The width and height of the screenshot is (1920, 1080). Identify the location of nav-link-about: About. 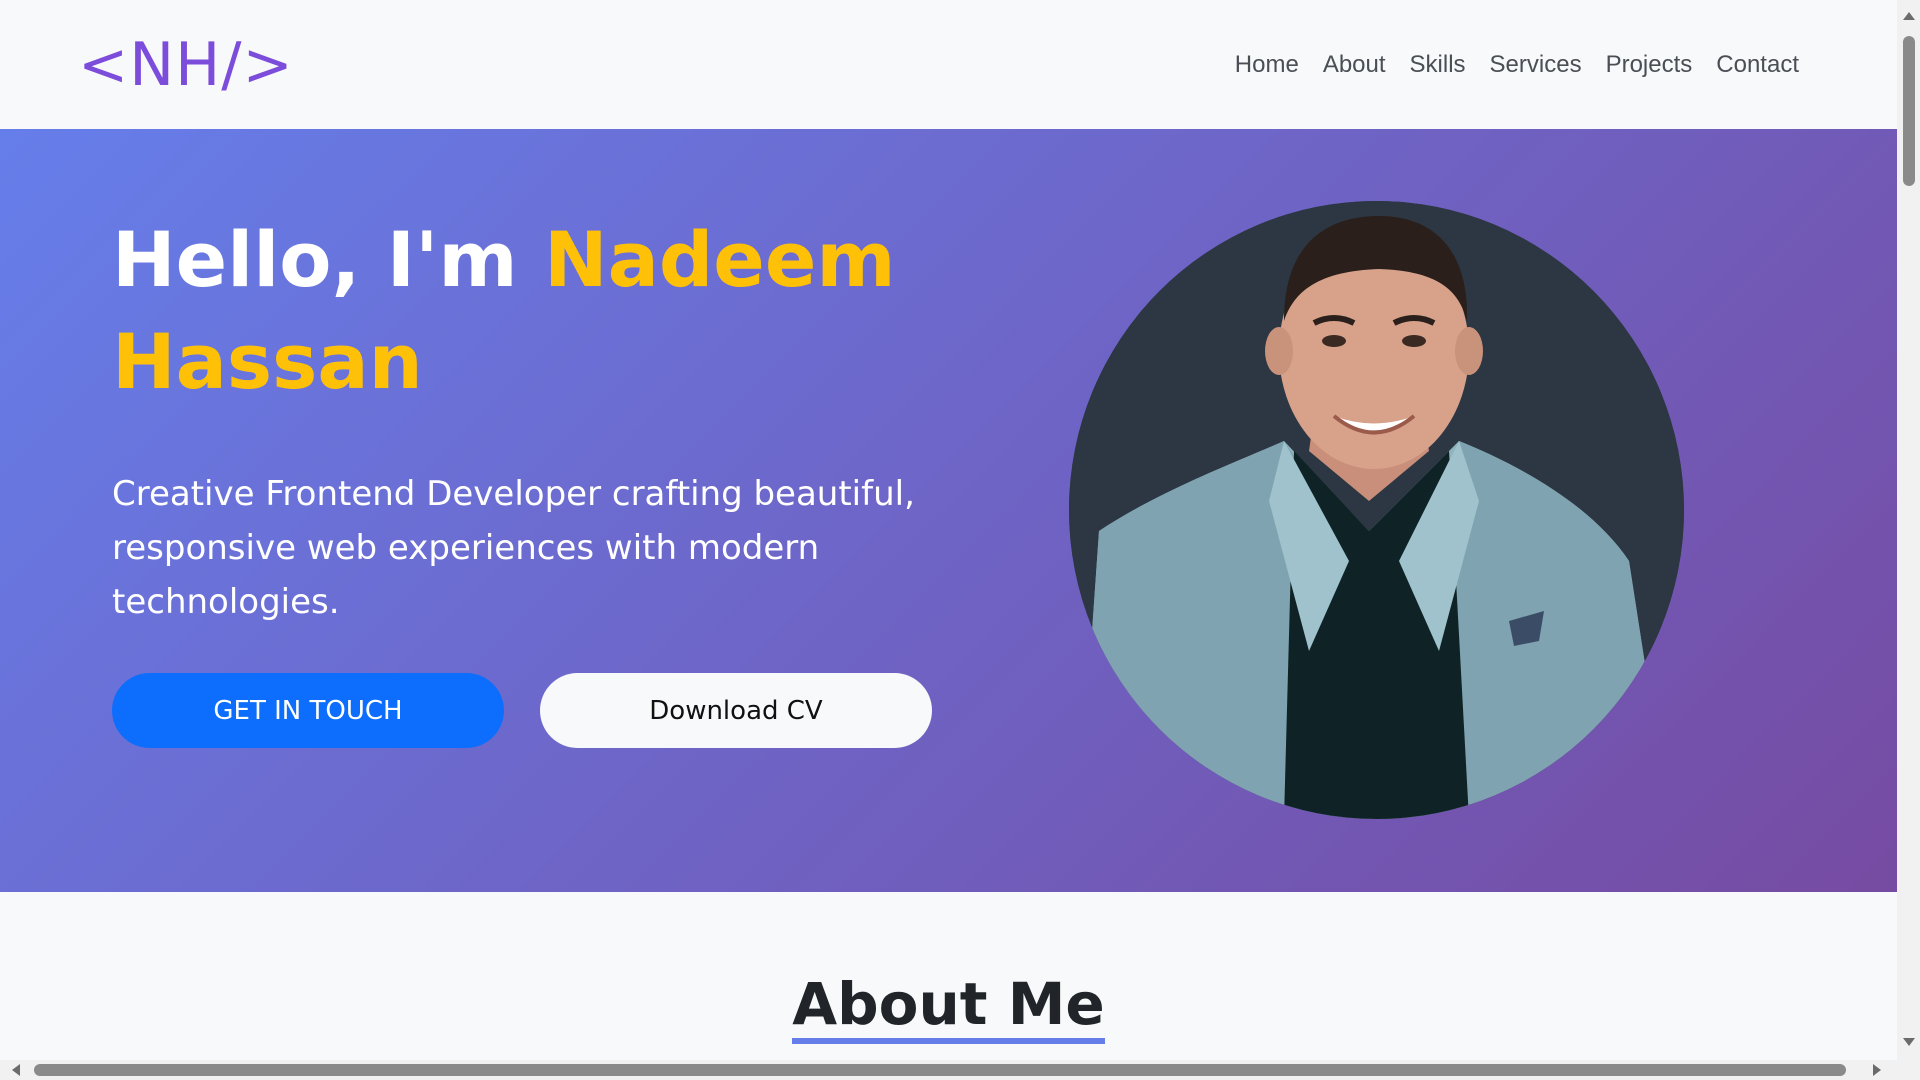
(1354, 64).